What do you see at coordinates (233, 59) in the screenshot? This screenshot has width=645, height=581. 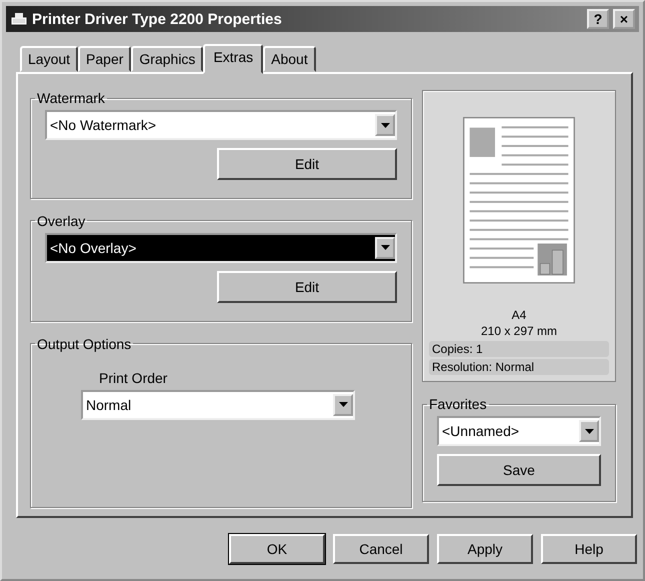 I see `tab: Extras` at bounding box center [233, 59].